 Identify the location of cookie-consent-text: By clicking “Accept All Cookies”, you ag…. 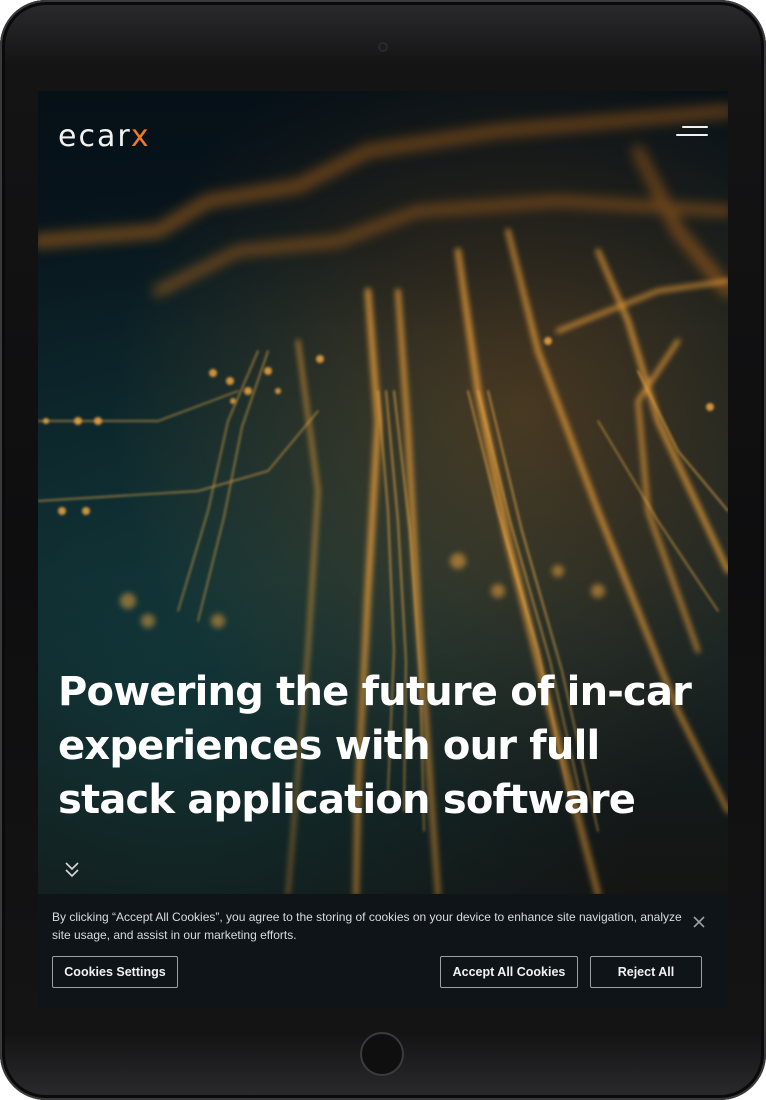
(367, 926).